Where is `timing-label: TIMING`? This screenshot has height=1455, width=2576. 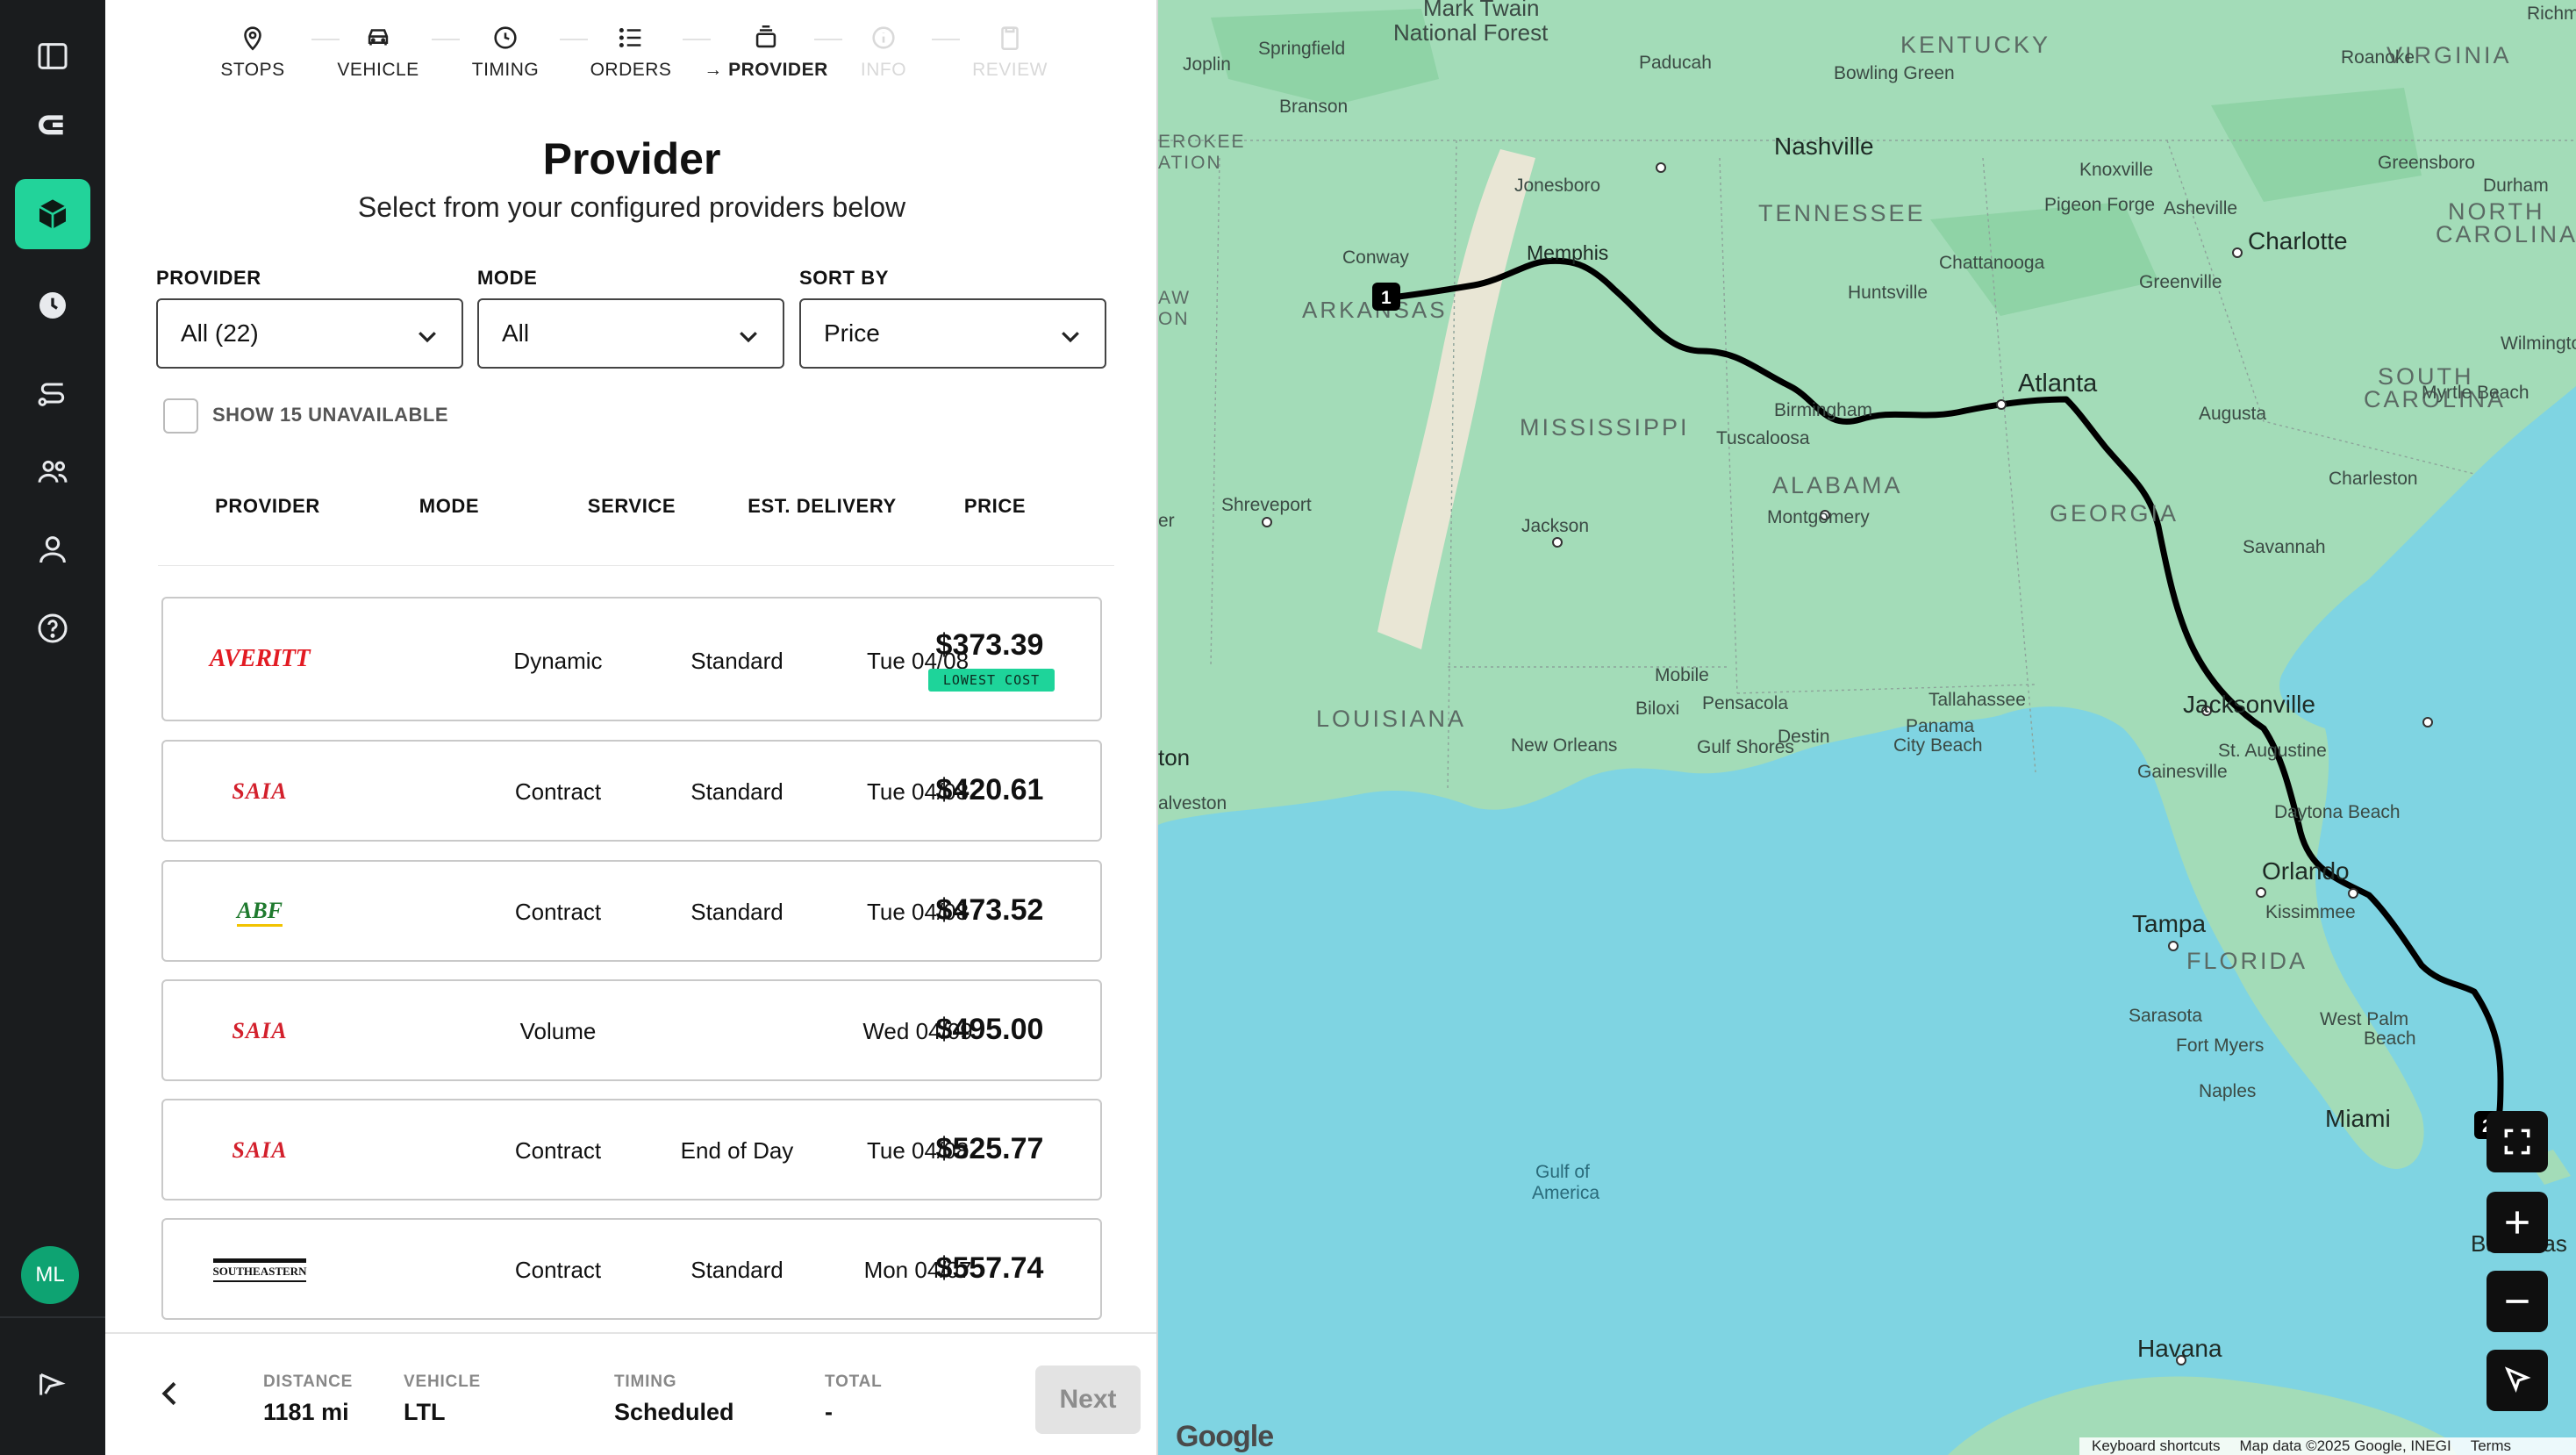
timing-label: TIMING is located at coordinates (645, 1382).